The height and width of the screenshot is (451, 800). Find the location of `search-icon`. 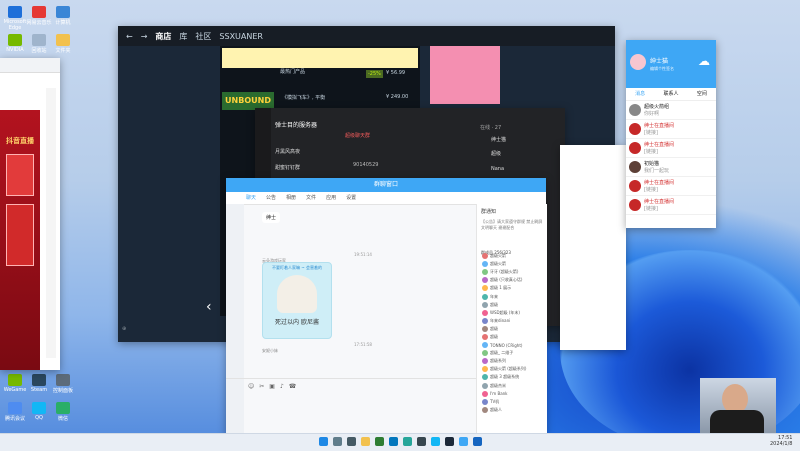

search-icon is located at coordinates (337, 441).